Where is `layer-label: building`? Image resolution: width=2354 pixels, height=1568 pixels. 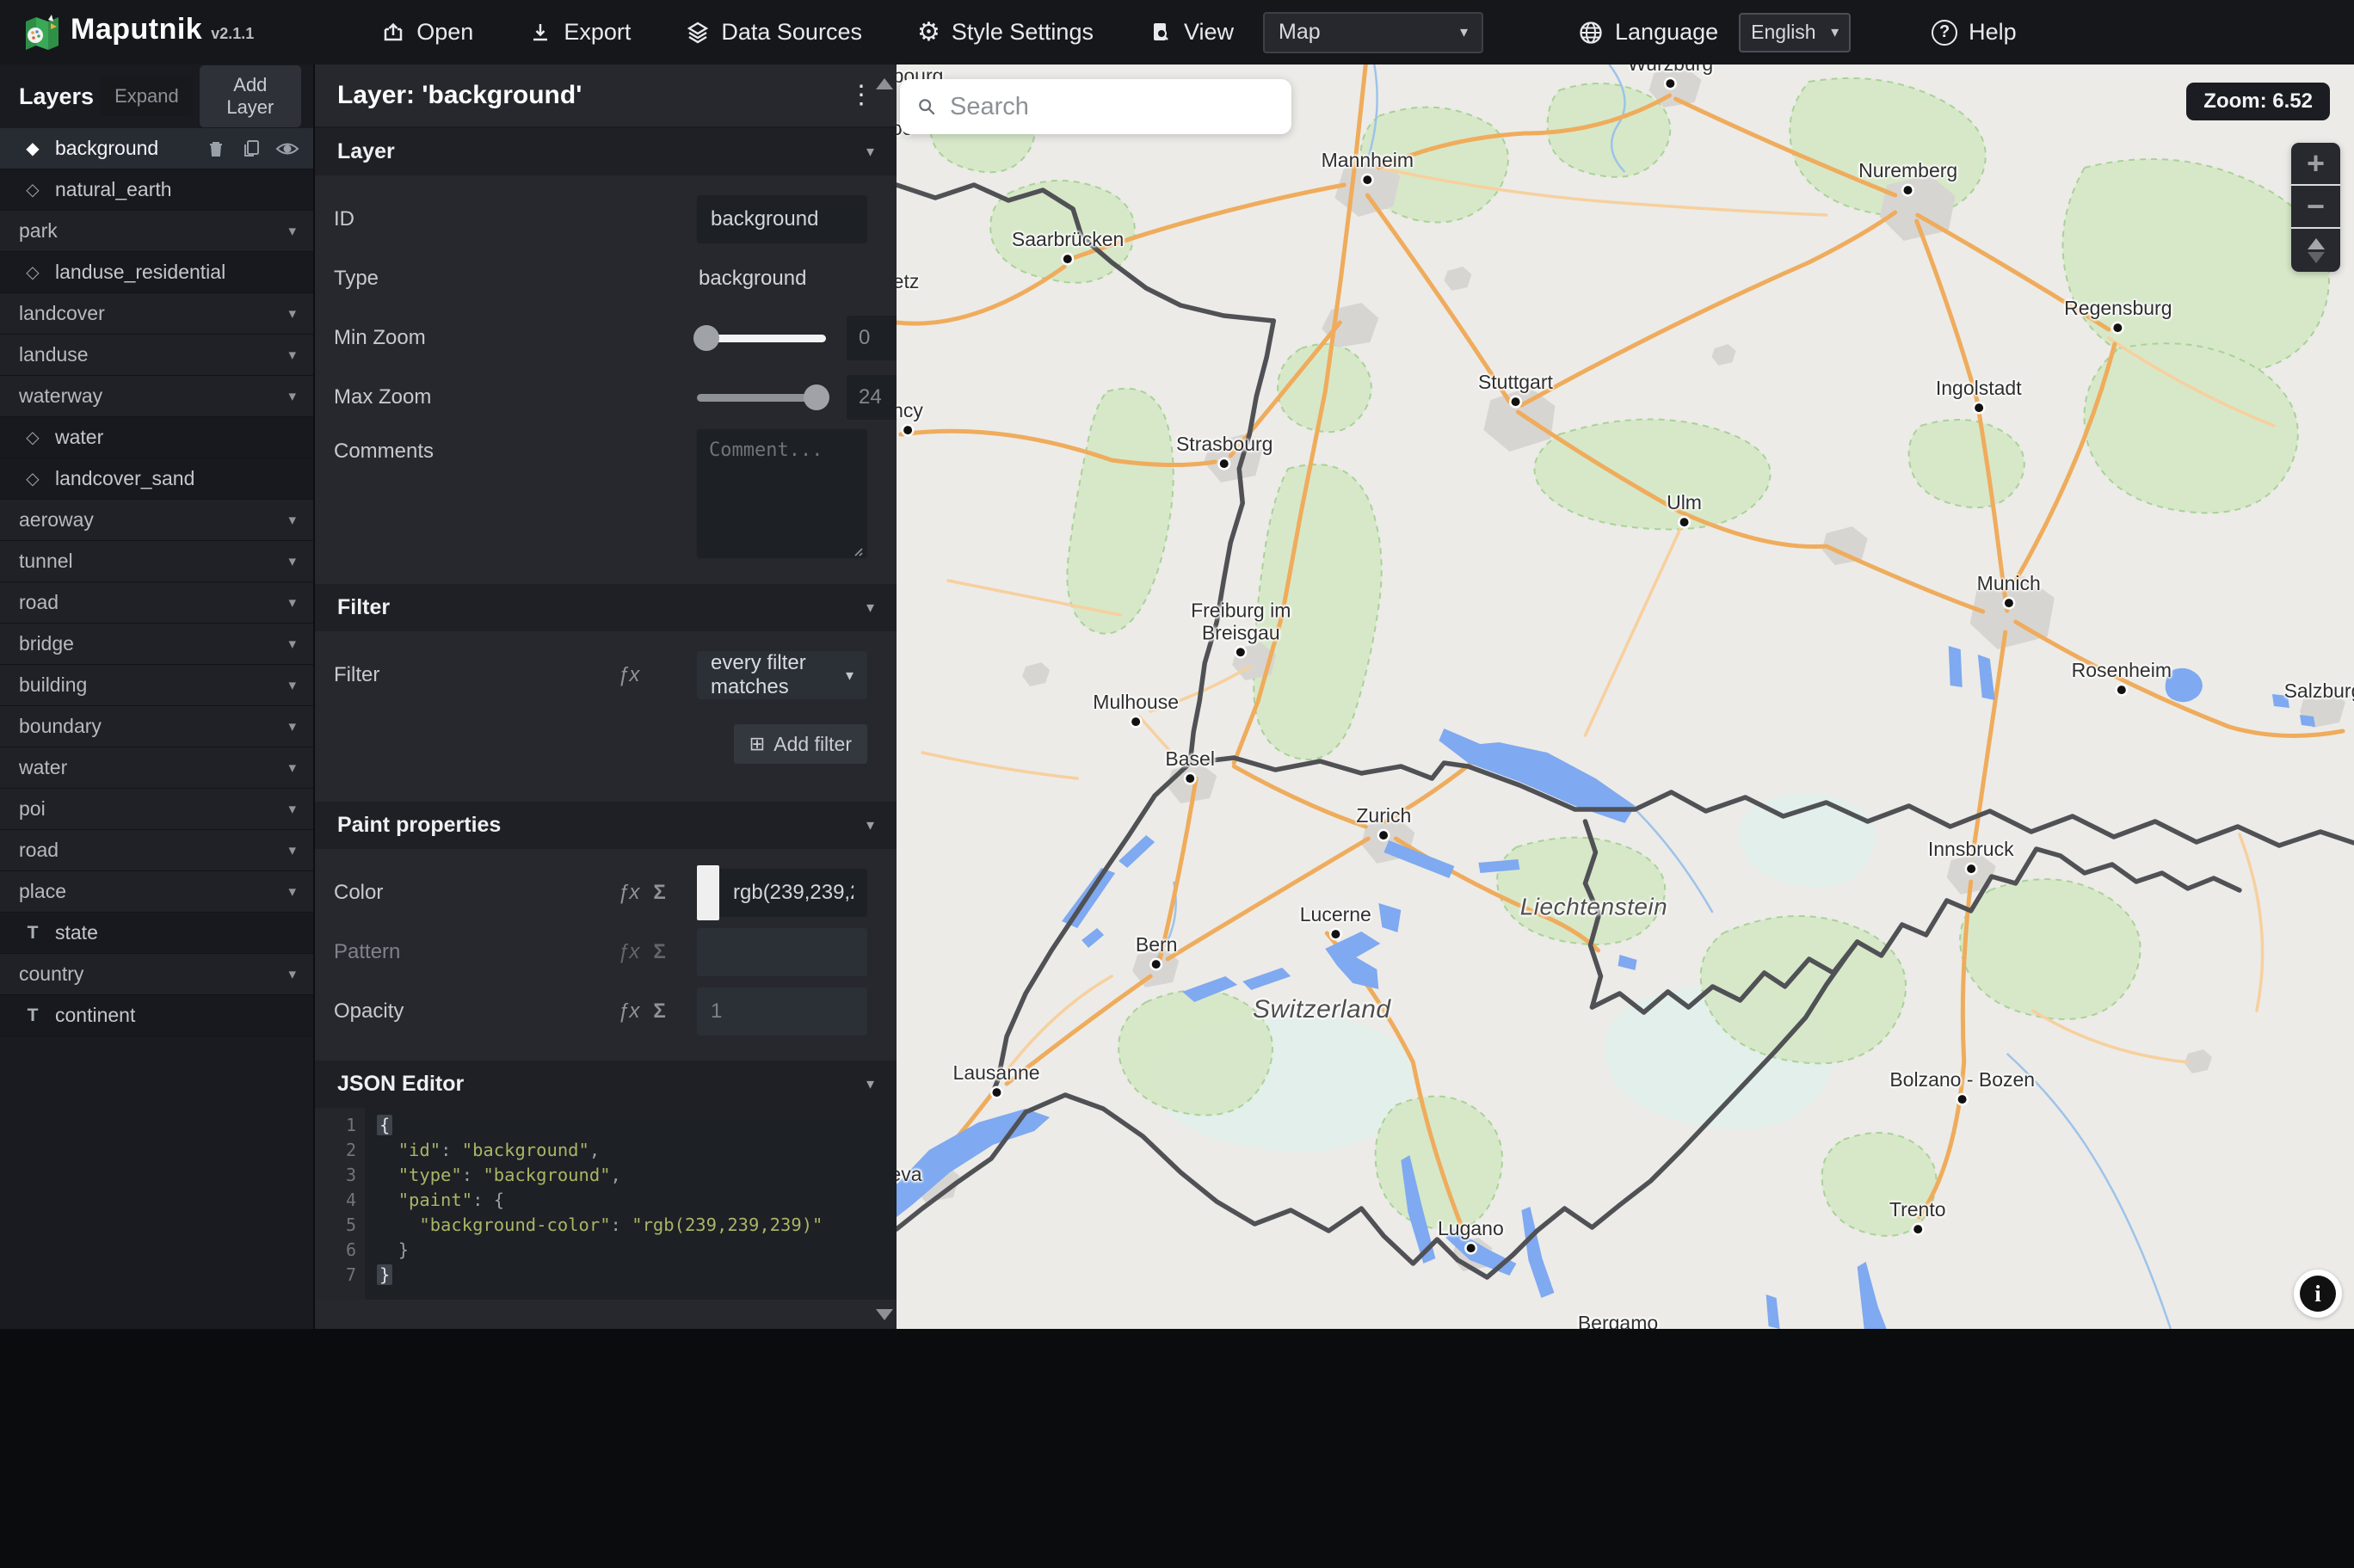
layer-label: building is located at coordinates (53, 685).